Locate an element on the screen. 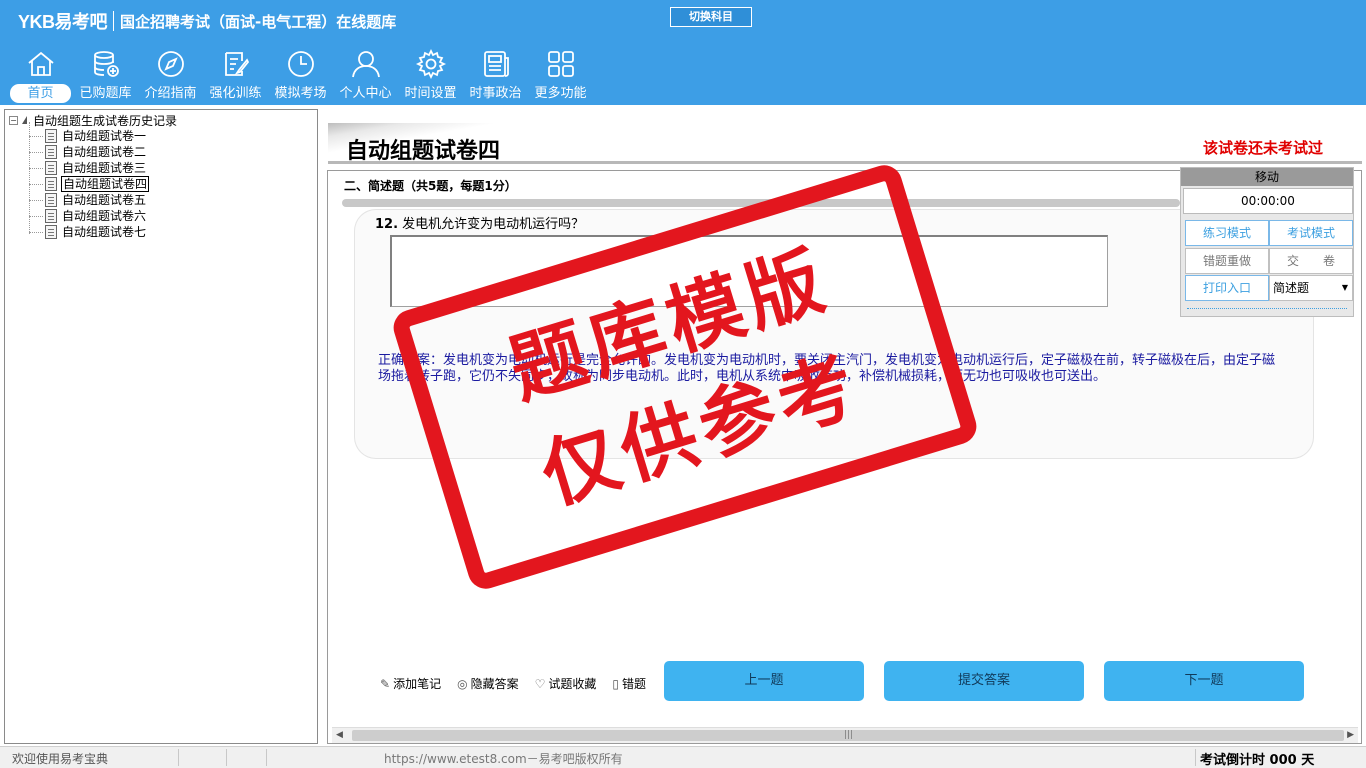 This screenshot has height=768, width=1366. paper-header: 自动组题试卷四 该试卷还未考试过 is located at coordinates (845, 138).